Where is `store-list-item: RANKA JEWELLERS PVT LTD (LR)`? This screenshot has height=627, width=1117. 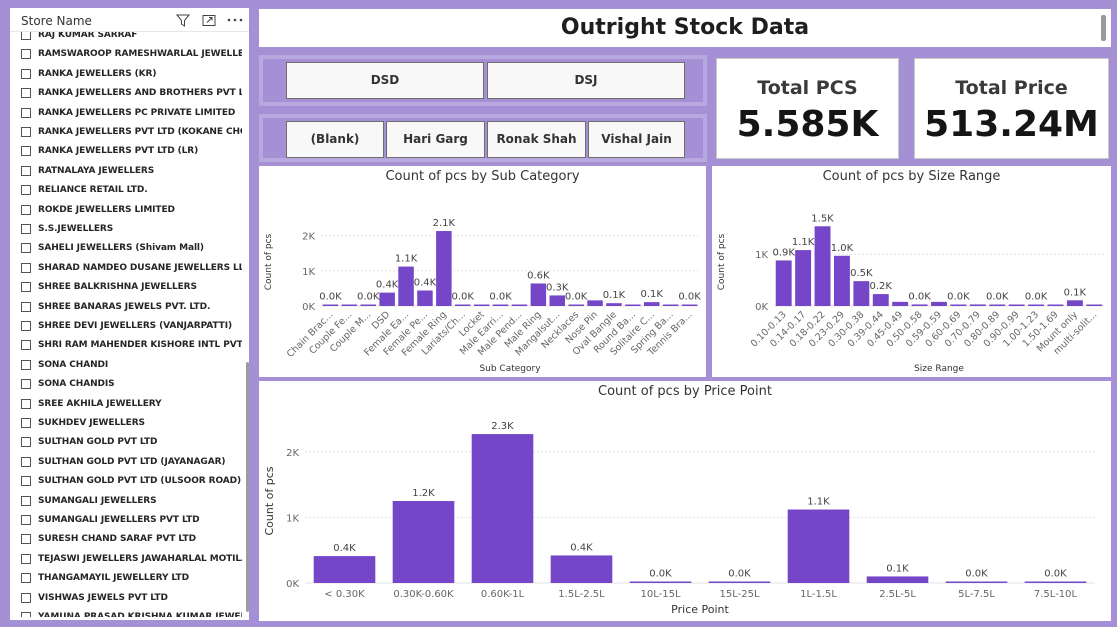
store-list-item: RANKA JEWELLERS PVT LTD (LR) is located at coordinates (109, 151).